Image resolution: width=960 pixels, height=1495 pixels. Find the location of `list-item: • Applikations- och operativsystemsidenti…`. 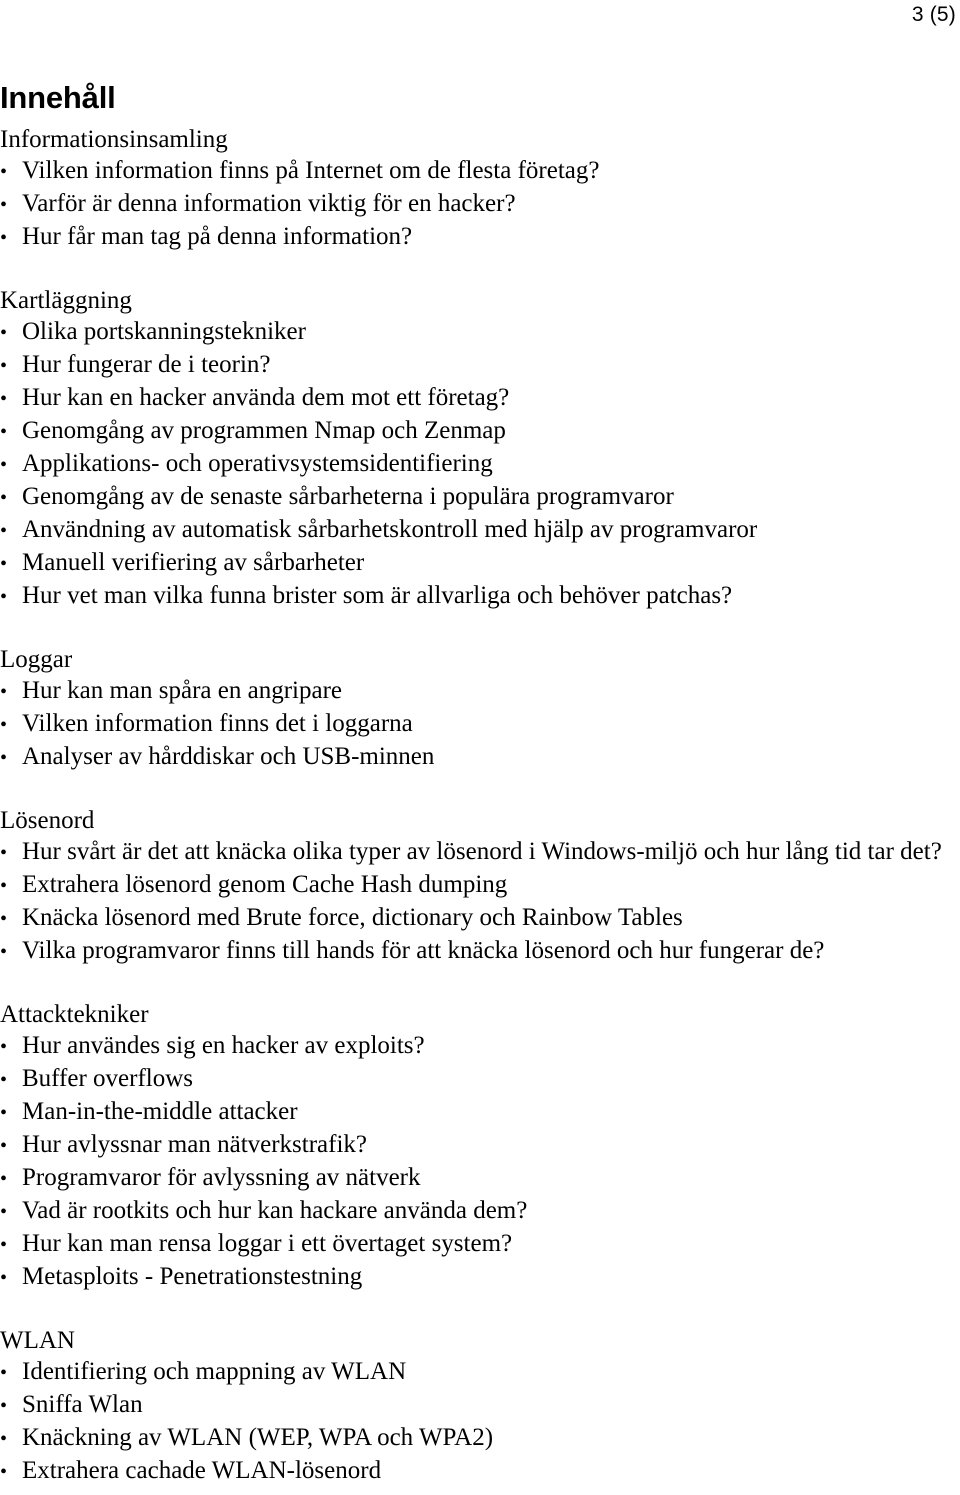

list-item: • Applikations- och operativsystemsidenti… is located at coordinates (476, 464).